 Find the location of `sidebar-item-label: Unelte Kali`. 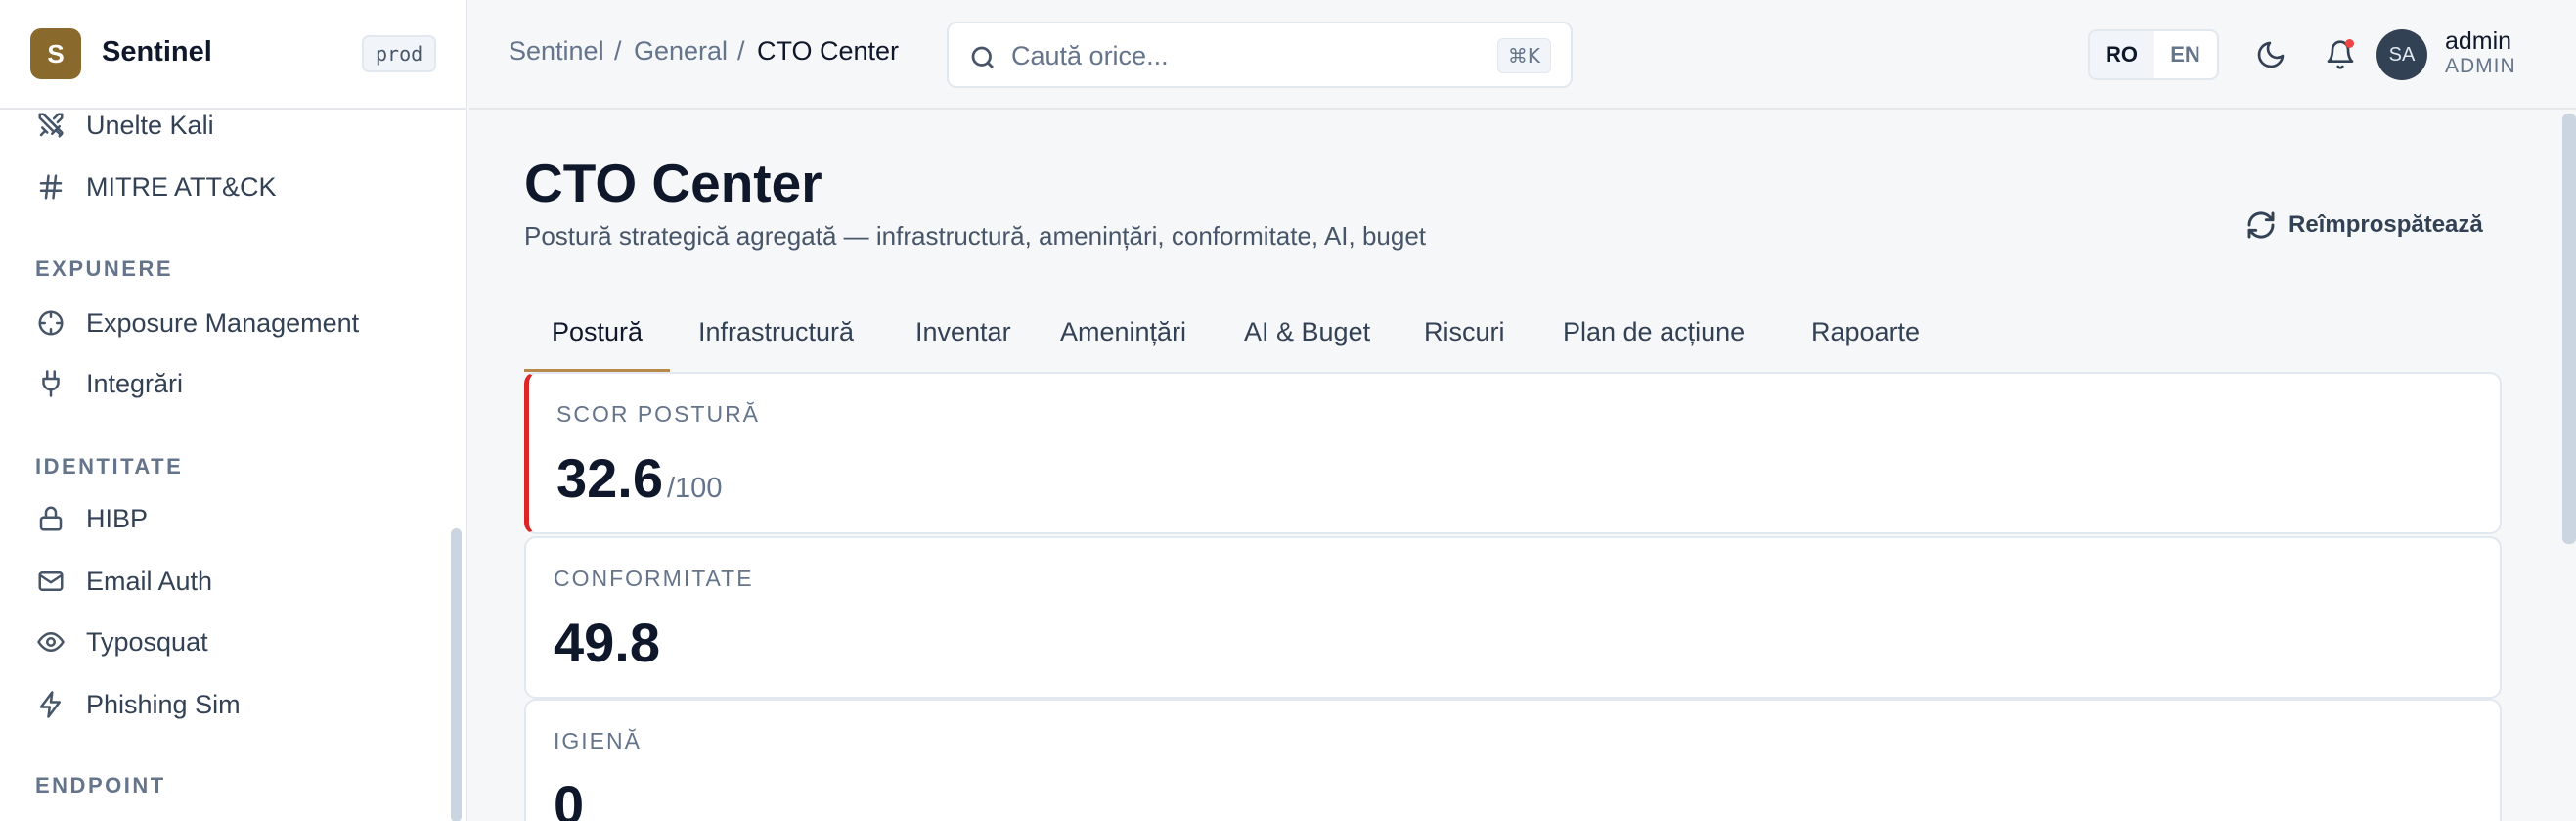

sidebar-item-label: Unelte Kali is located at coordinates (150, 125).